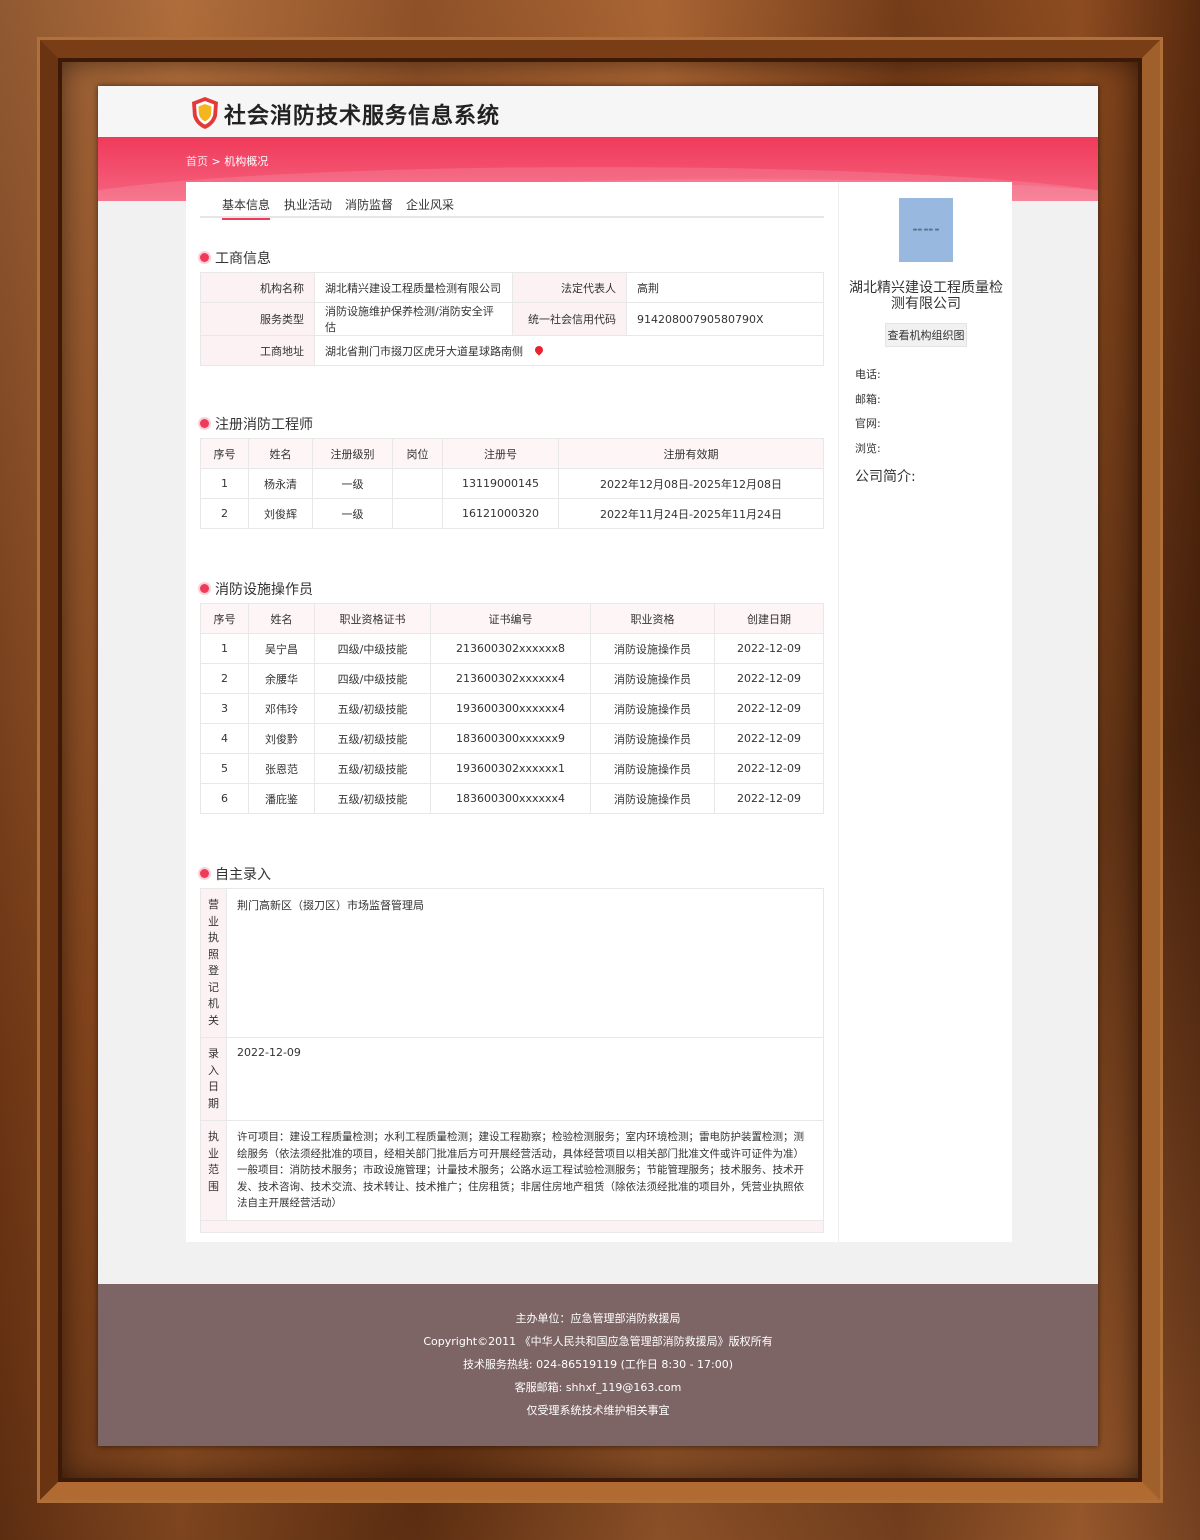 Image resolution: width=1200 pixels, height=1540 pixels. What do you see at coordinates (769, 618) in the screenshot?
I see `column-header: 创建日期` at bounding box center [769, 618].